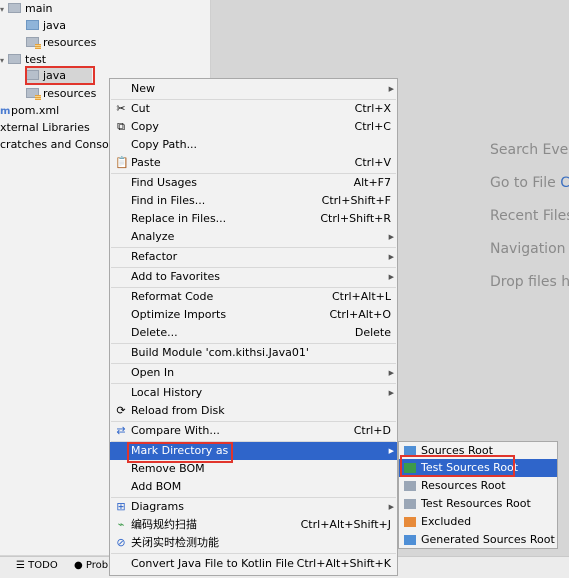 The image size is (569, 578). What do you see at coordinates (253, 89) in the screenshot?
I see `menu-item-new: New ▶` at bounding box center [253, 89].